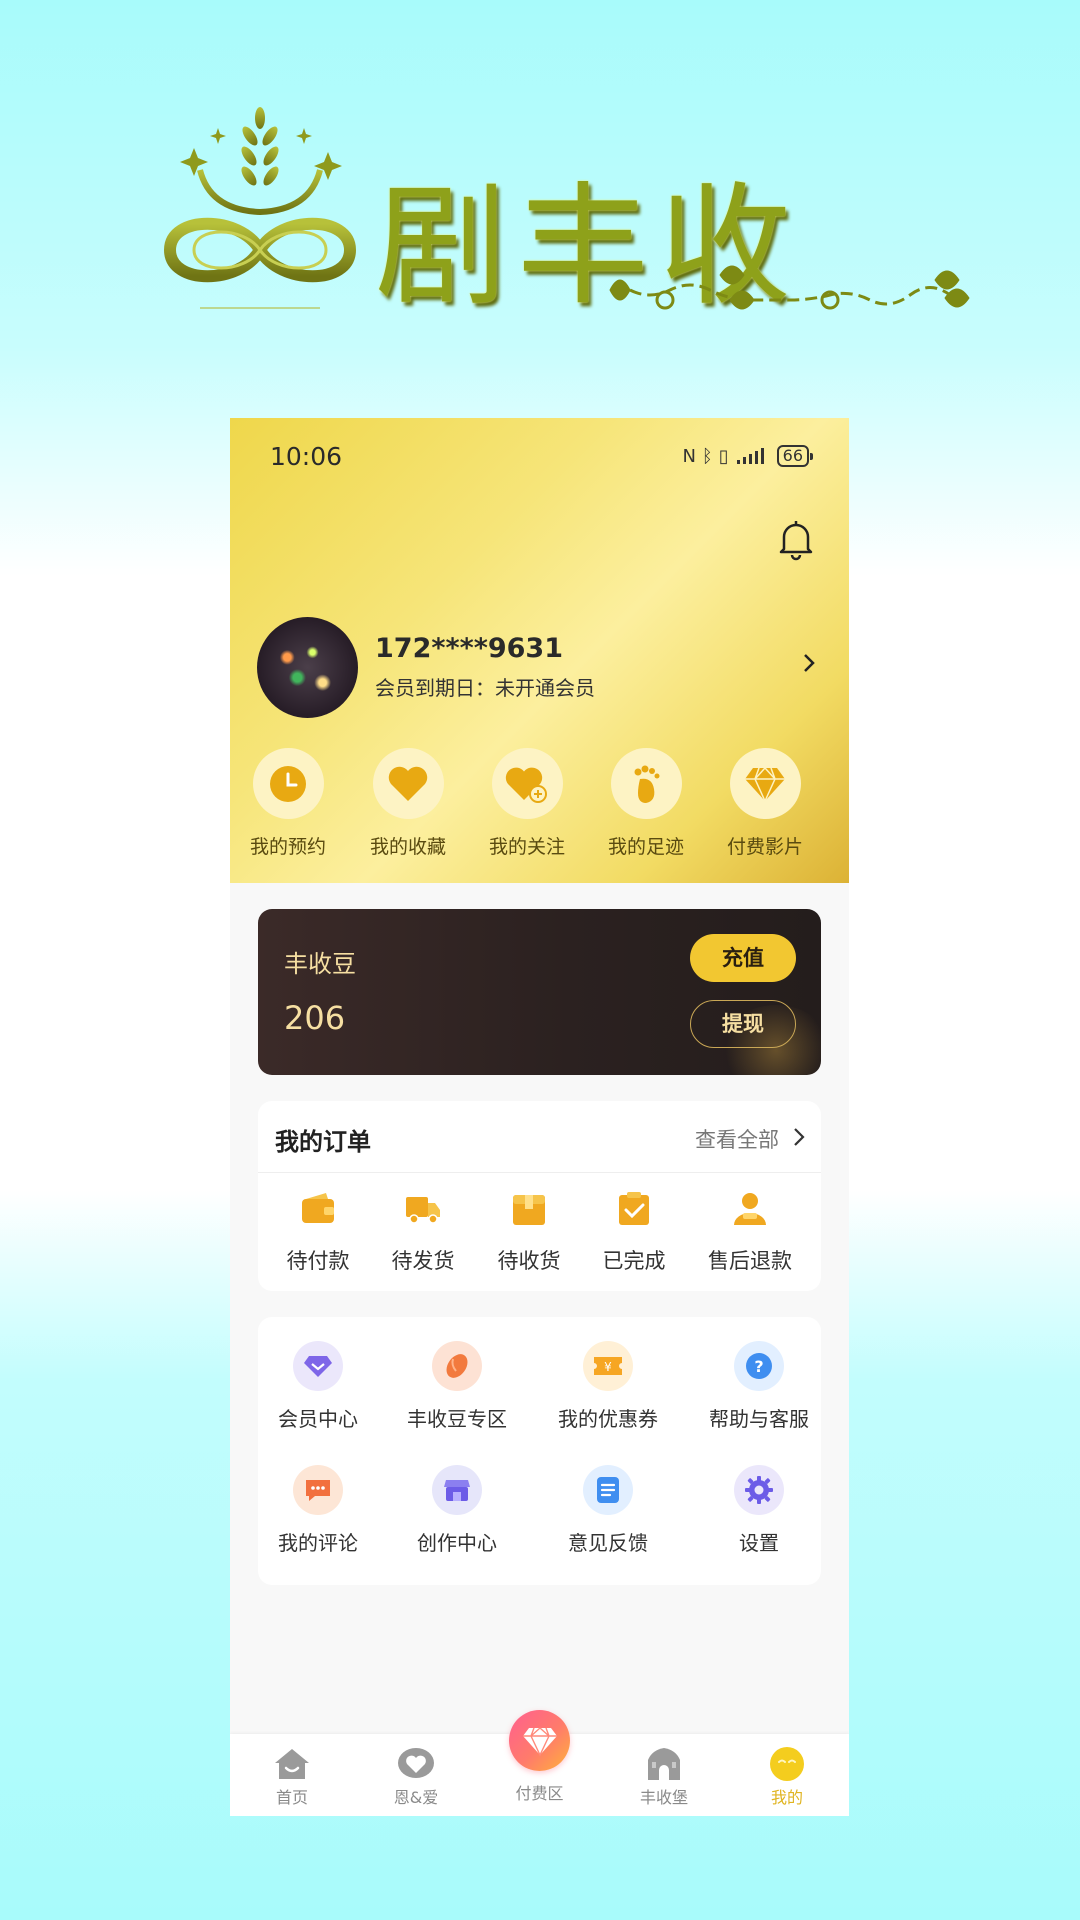 Image resolution: width=1080 pixels, height=1920 pixels. Describe the element at coordinates (323, 1142) in the screenshot. I see `orders-title: 我的订单` at that location.